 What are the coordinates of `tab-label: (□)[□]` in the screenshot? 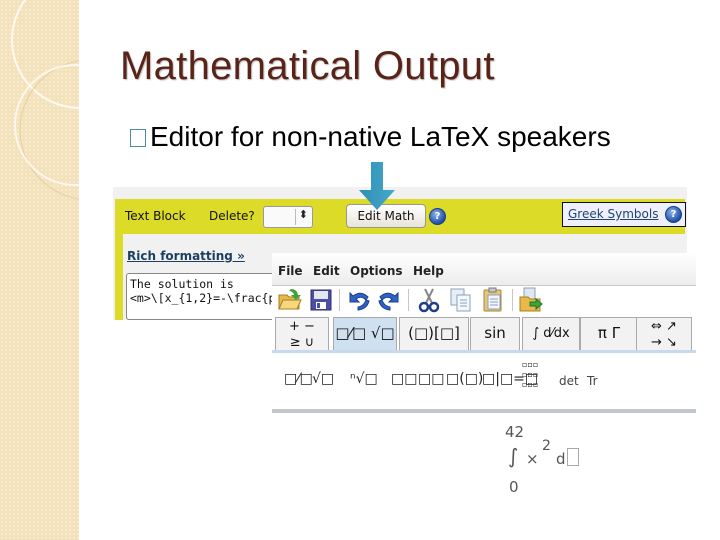 It's located at (434, 333).